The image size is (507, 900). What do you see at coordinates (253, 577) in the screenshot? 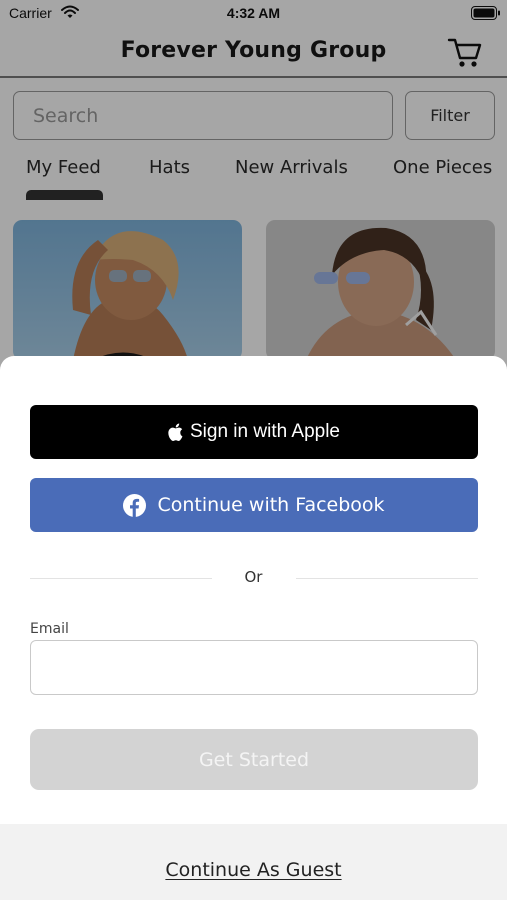
I see `or-label: Or` at bounding box center [253, 577].